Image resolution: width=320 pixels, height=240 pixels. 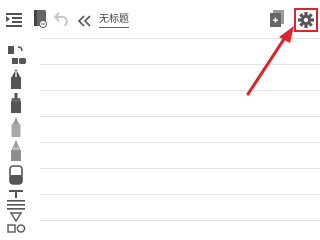 I want to click on eraser-swap-tool, so click(x=16, y=55).